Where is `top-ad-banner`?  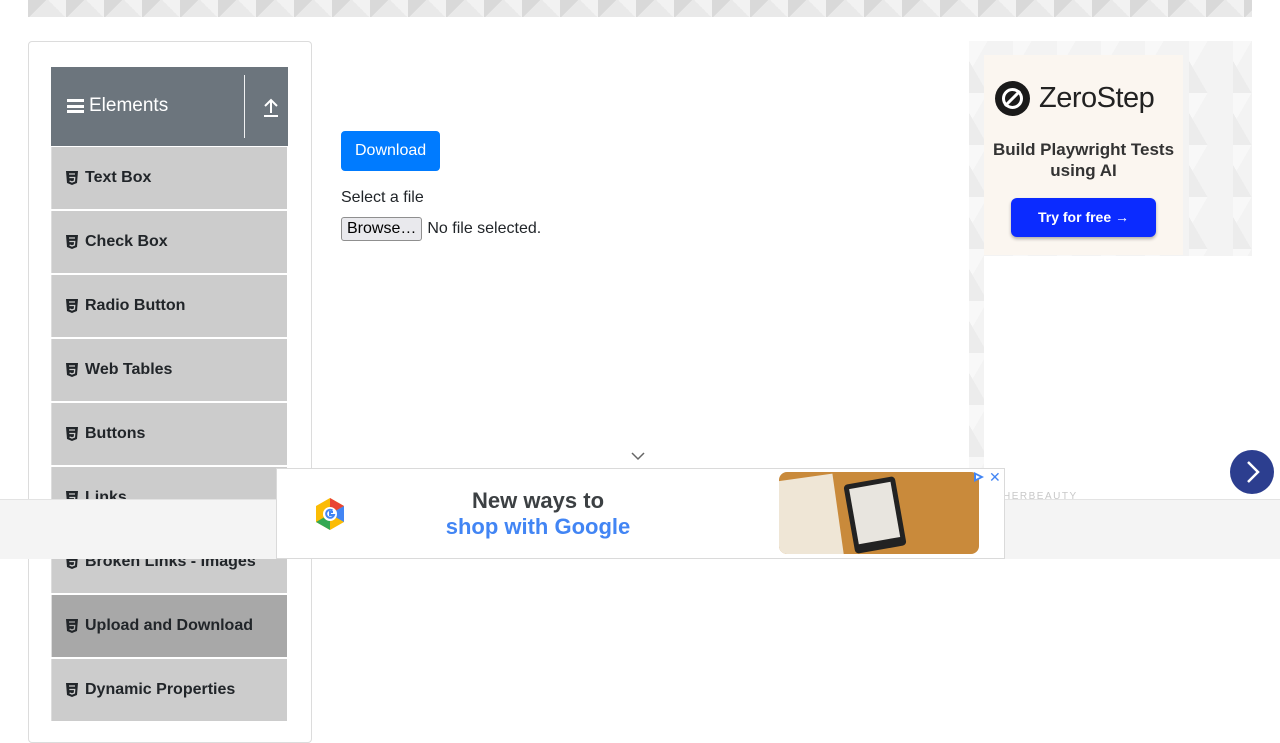 top-ad-banner is located at coordinates (640, 8).